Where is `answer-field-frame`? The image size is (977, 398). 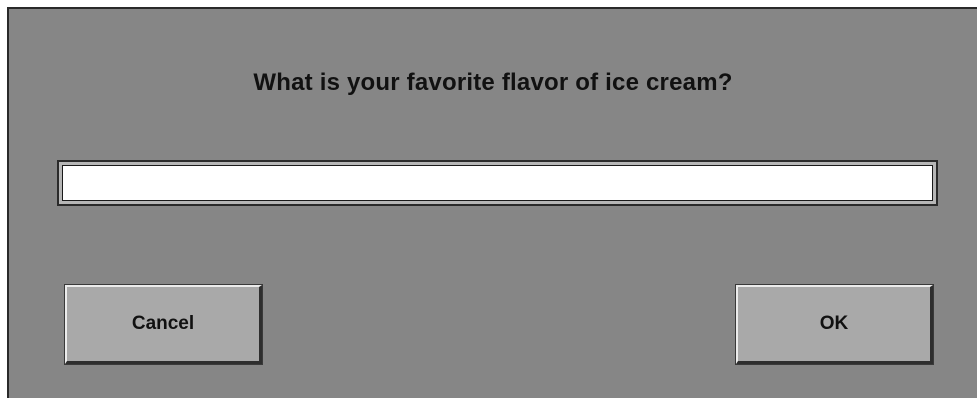 answer-field-frame is located at coordinates (497, 183).